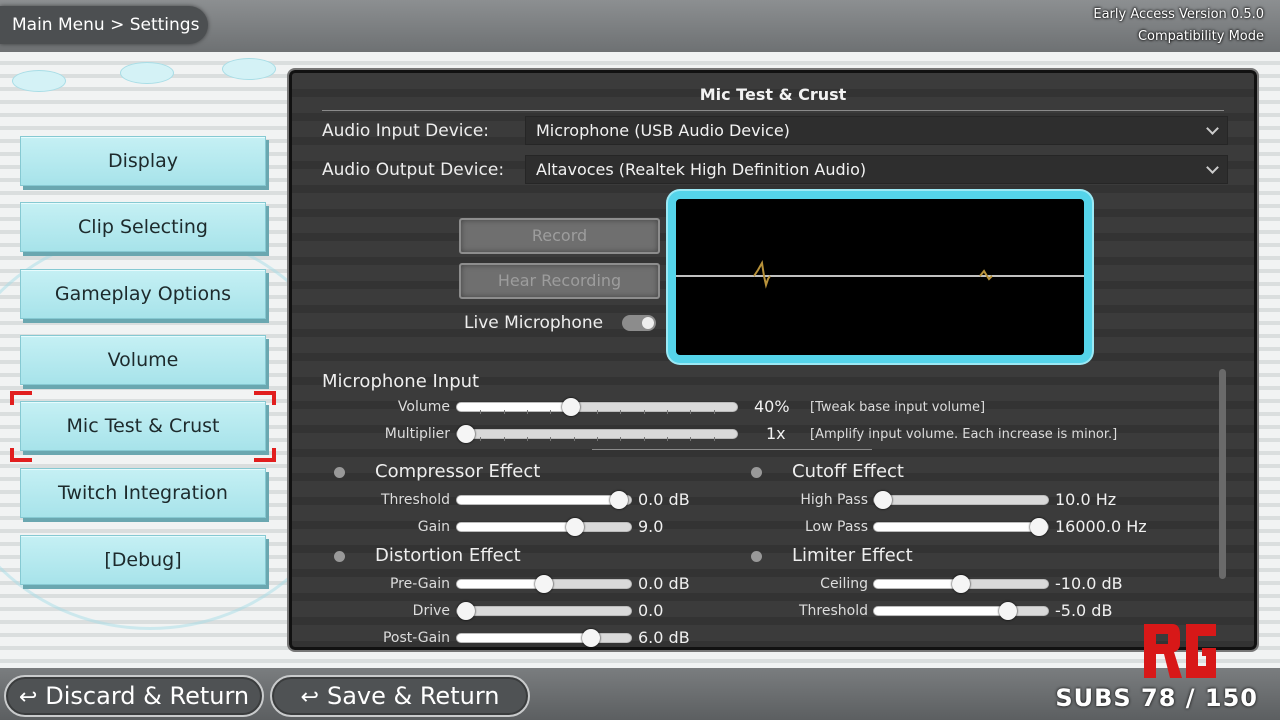  Describe the element at coordinates (413, 696) in the screenshot. I see `save-return-label: Save & Return` at that location.